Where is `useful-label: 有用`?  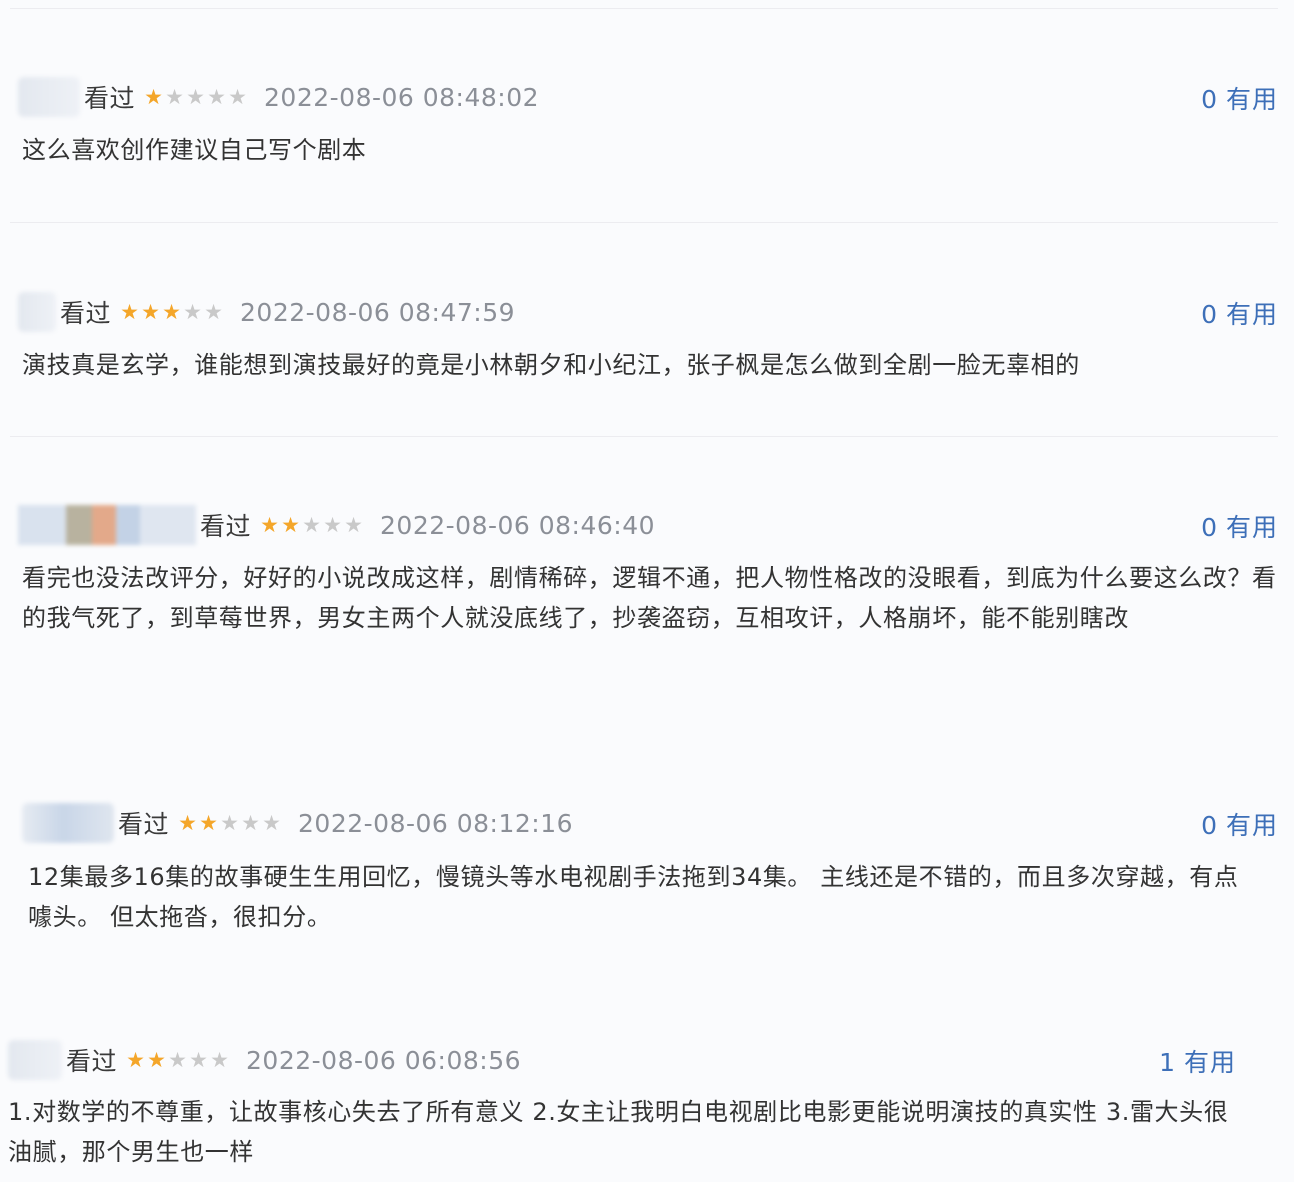 useful-label: 有用 is located at coordinates (1209, 1062).